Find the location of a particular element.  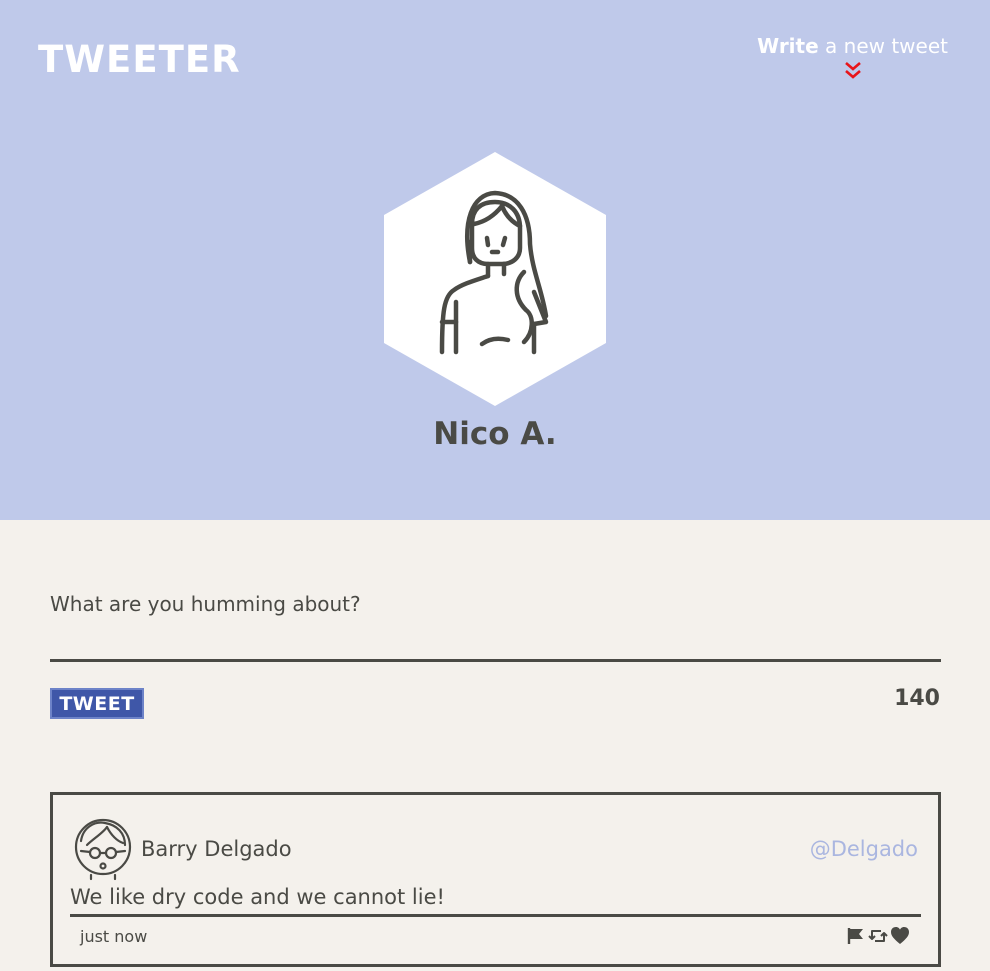

tweet-composer is located at coordinates (495, 623).